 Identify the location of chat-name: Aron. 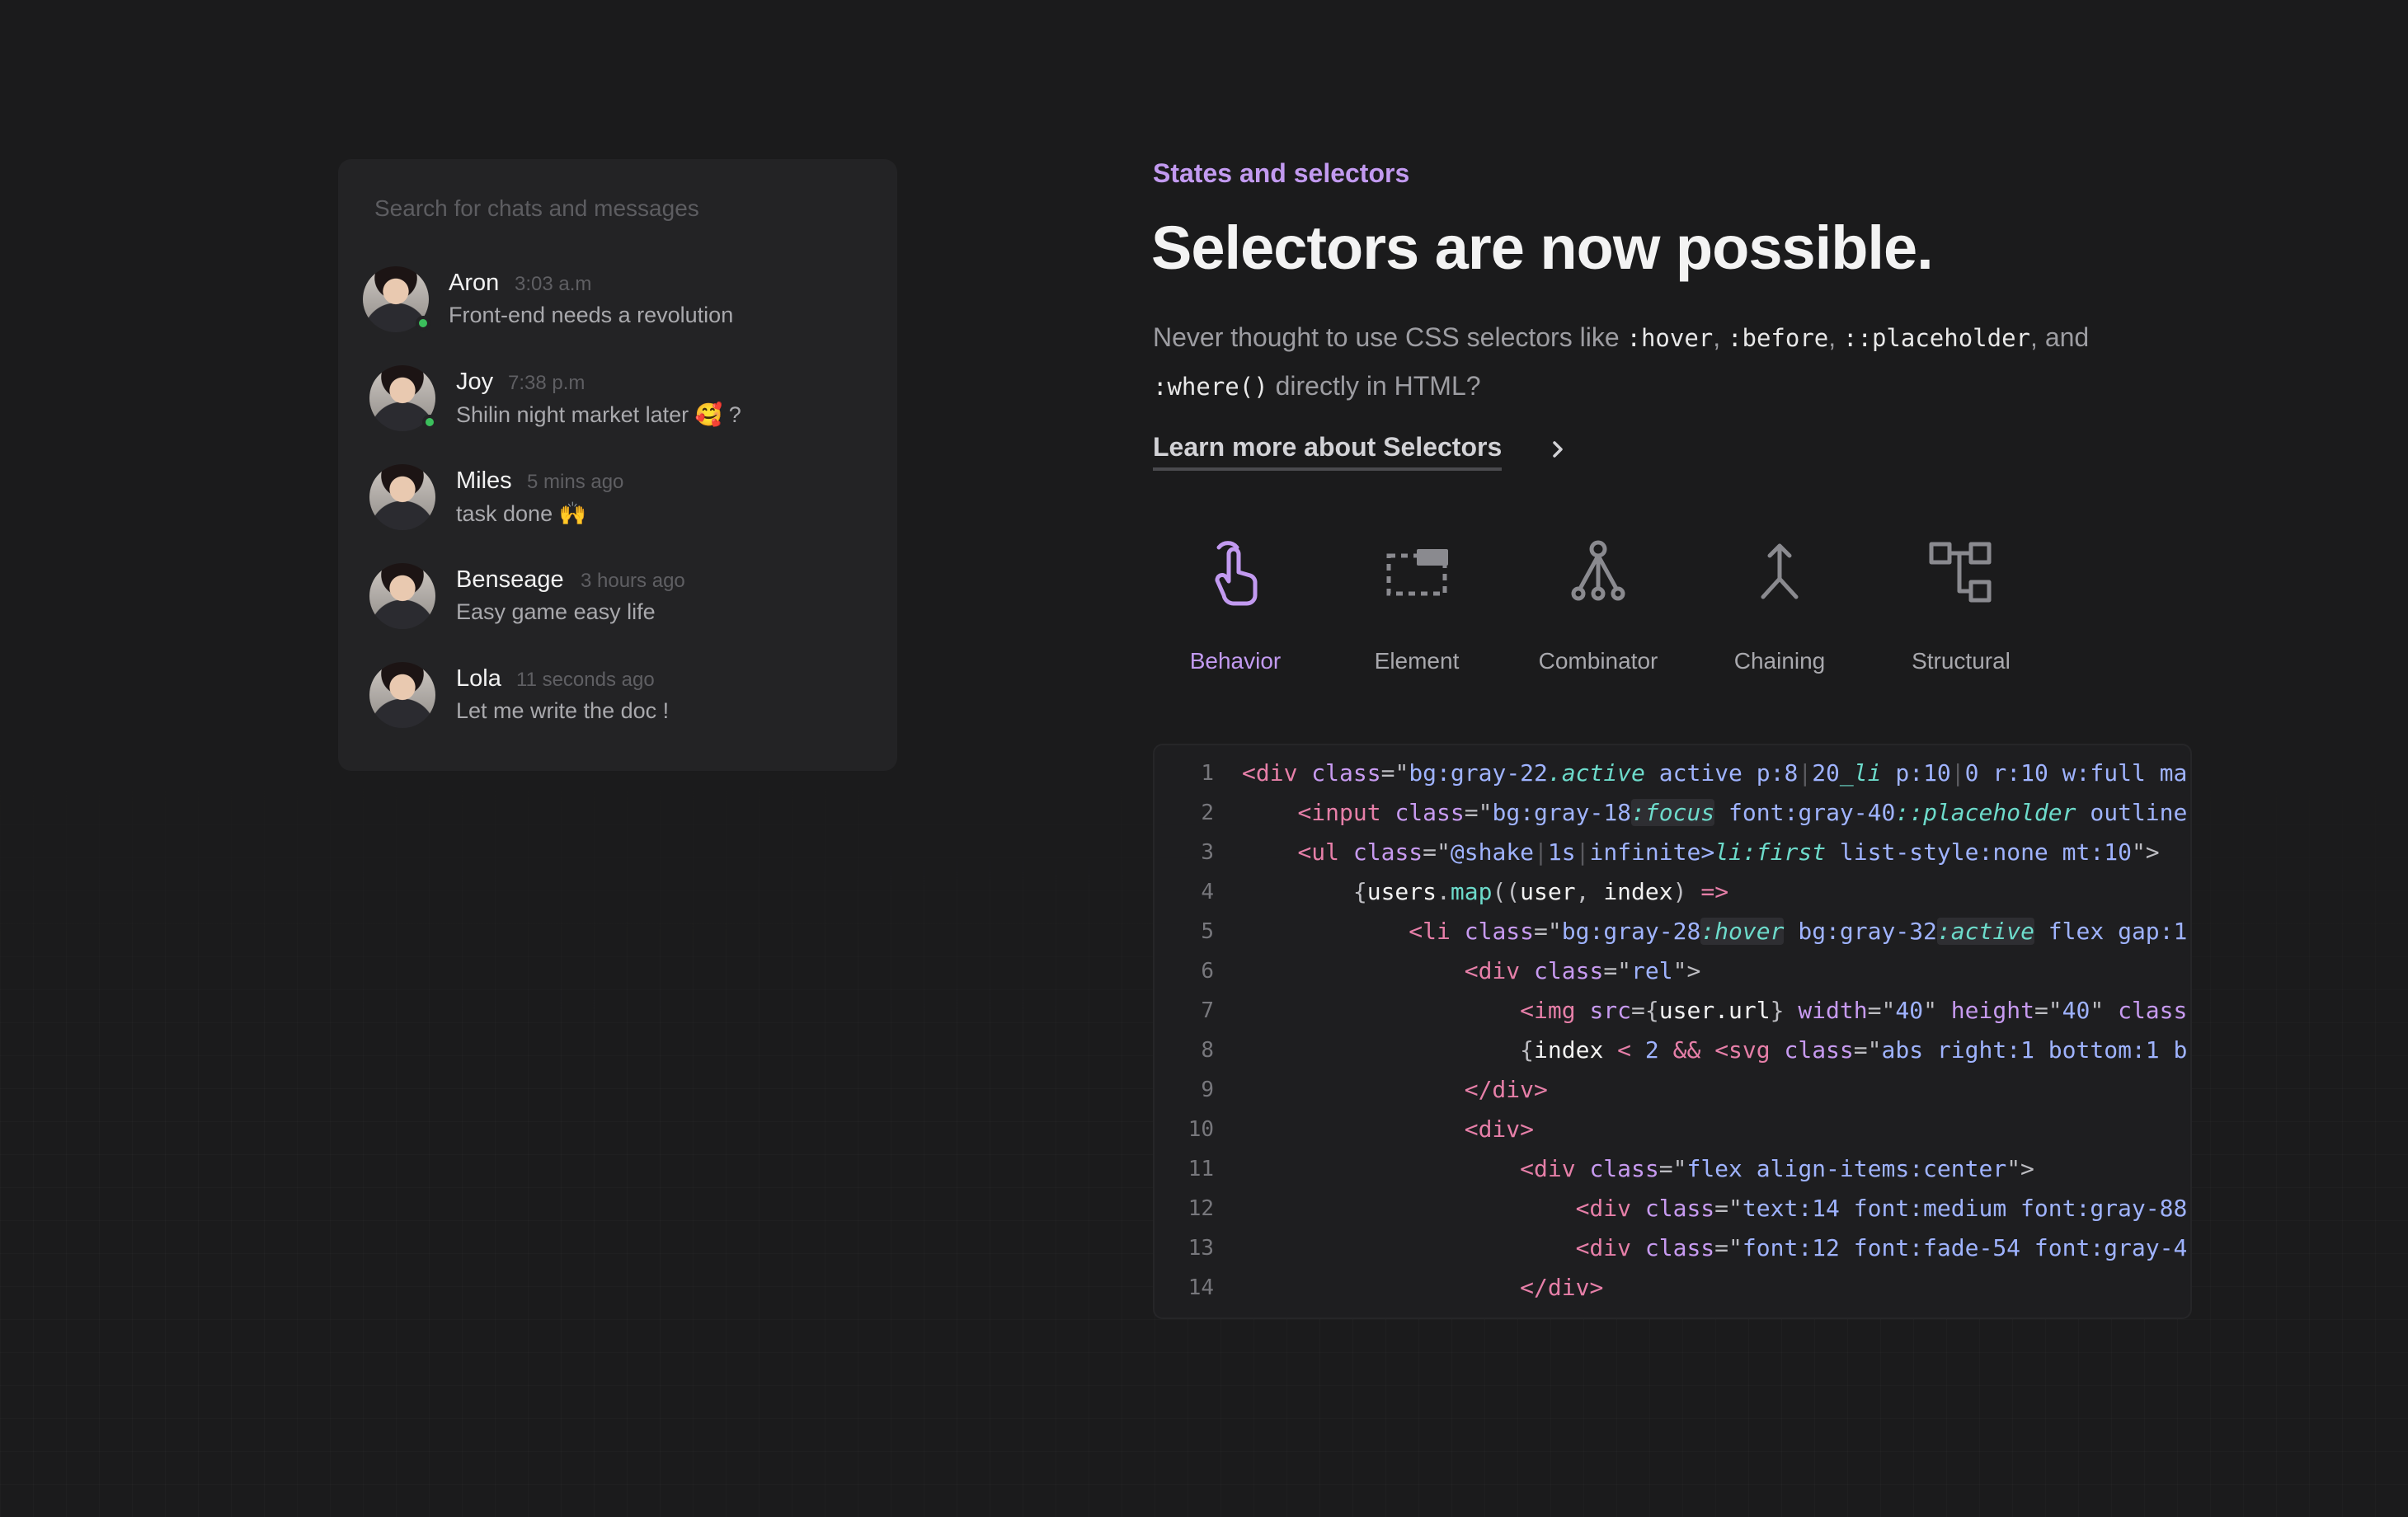
(475, 283).